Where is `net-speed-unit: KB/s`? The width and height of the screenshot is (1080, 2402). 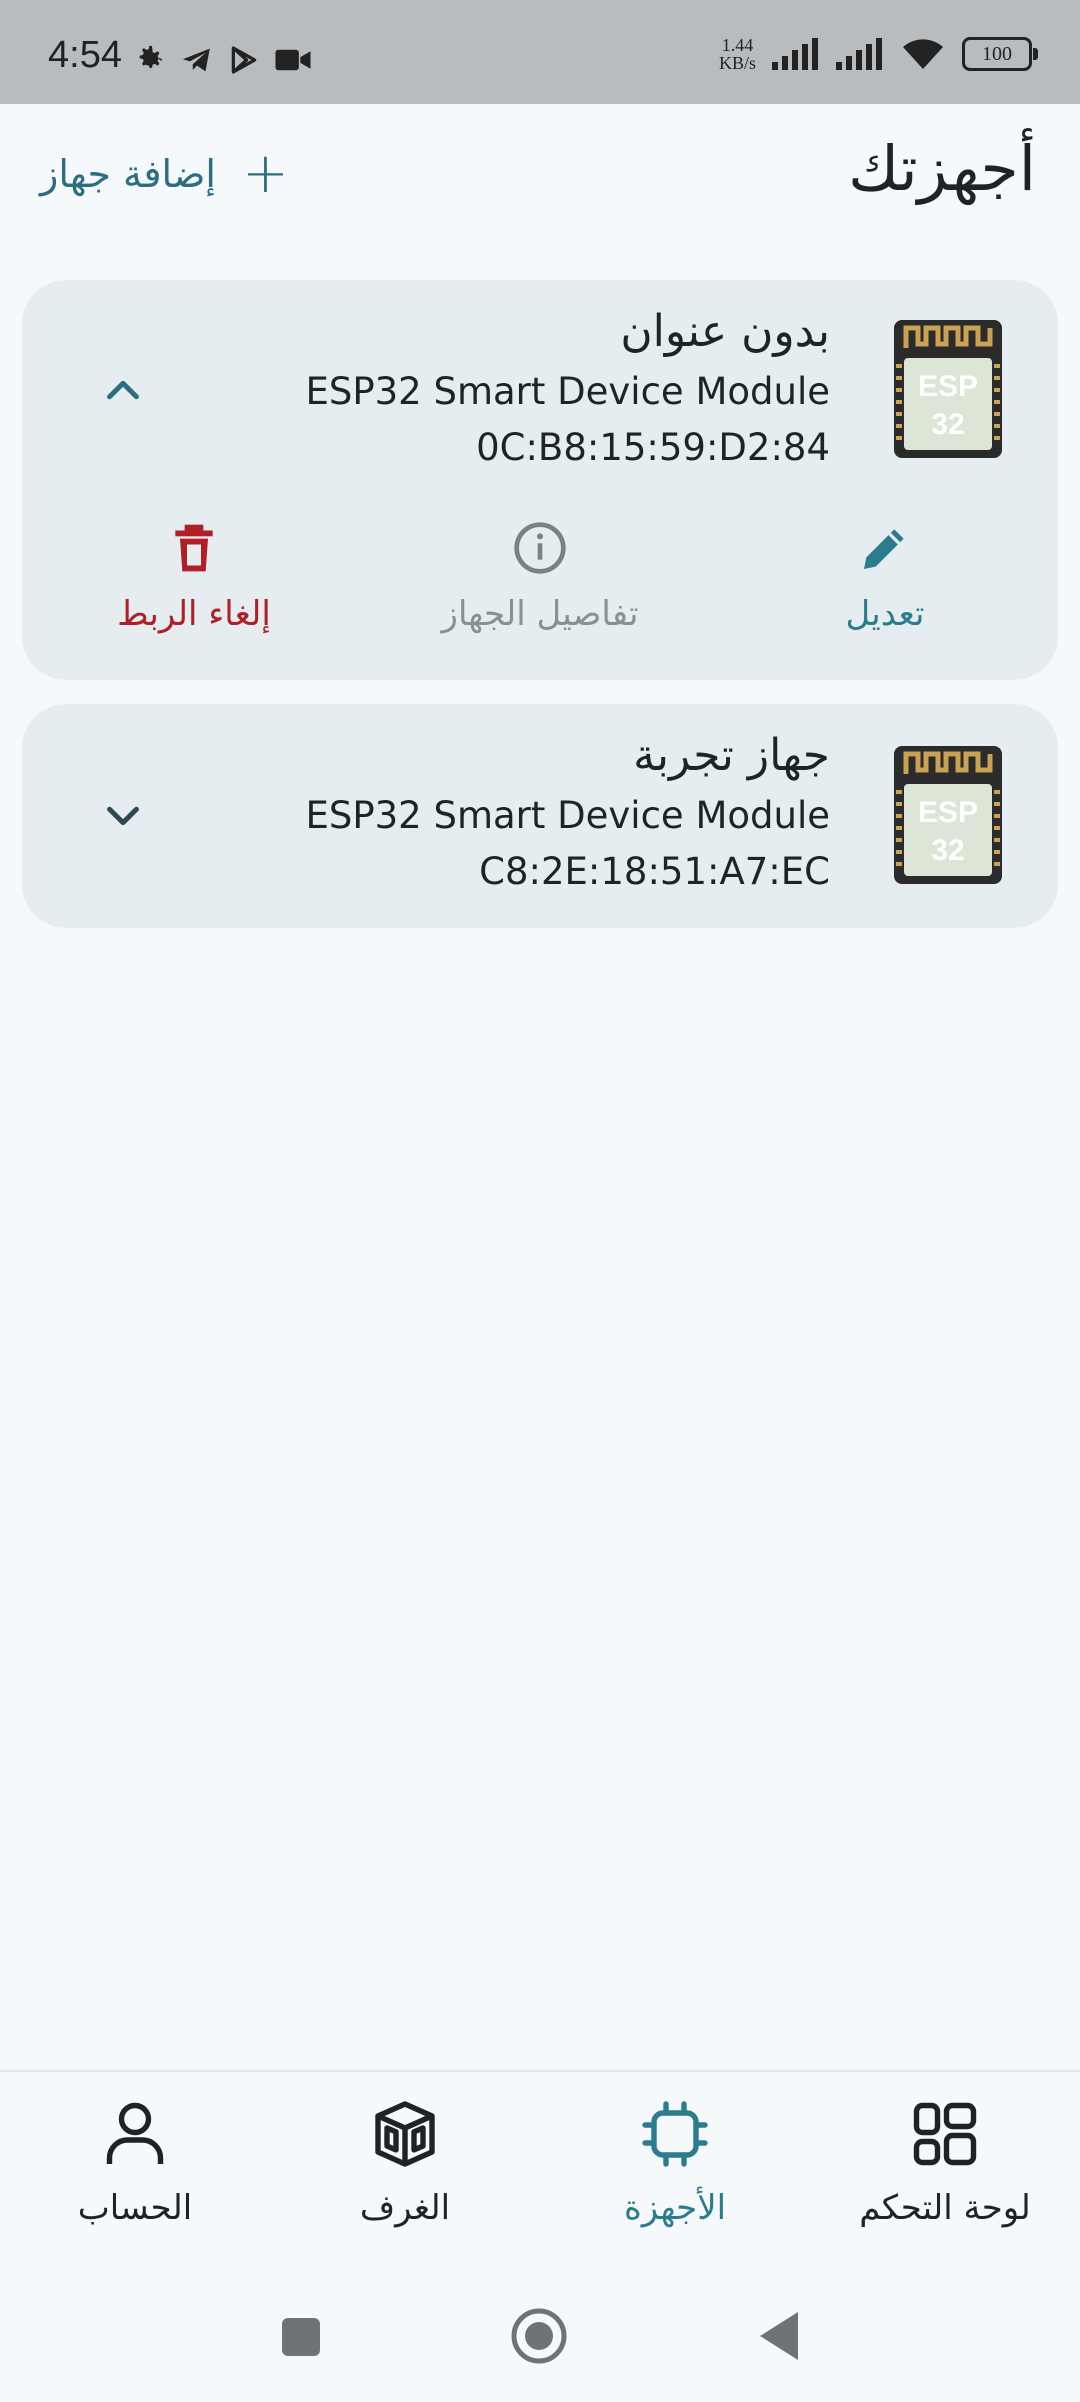 net-speed-unit: KB/s is located at coordinates (737, 63).